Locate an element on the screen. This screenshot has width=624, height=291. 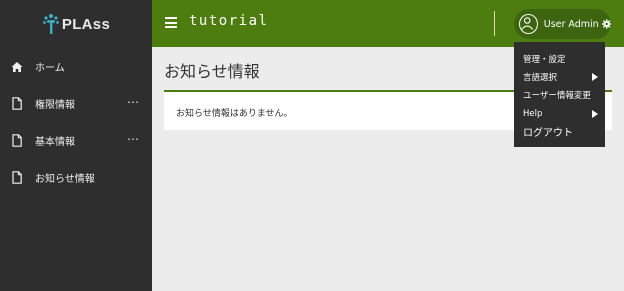
gear-icon is located at coordinates (606, 24).